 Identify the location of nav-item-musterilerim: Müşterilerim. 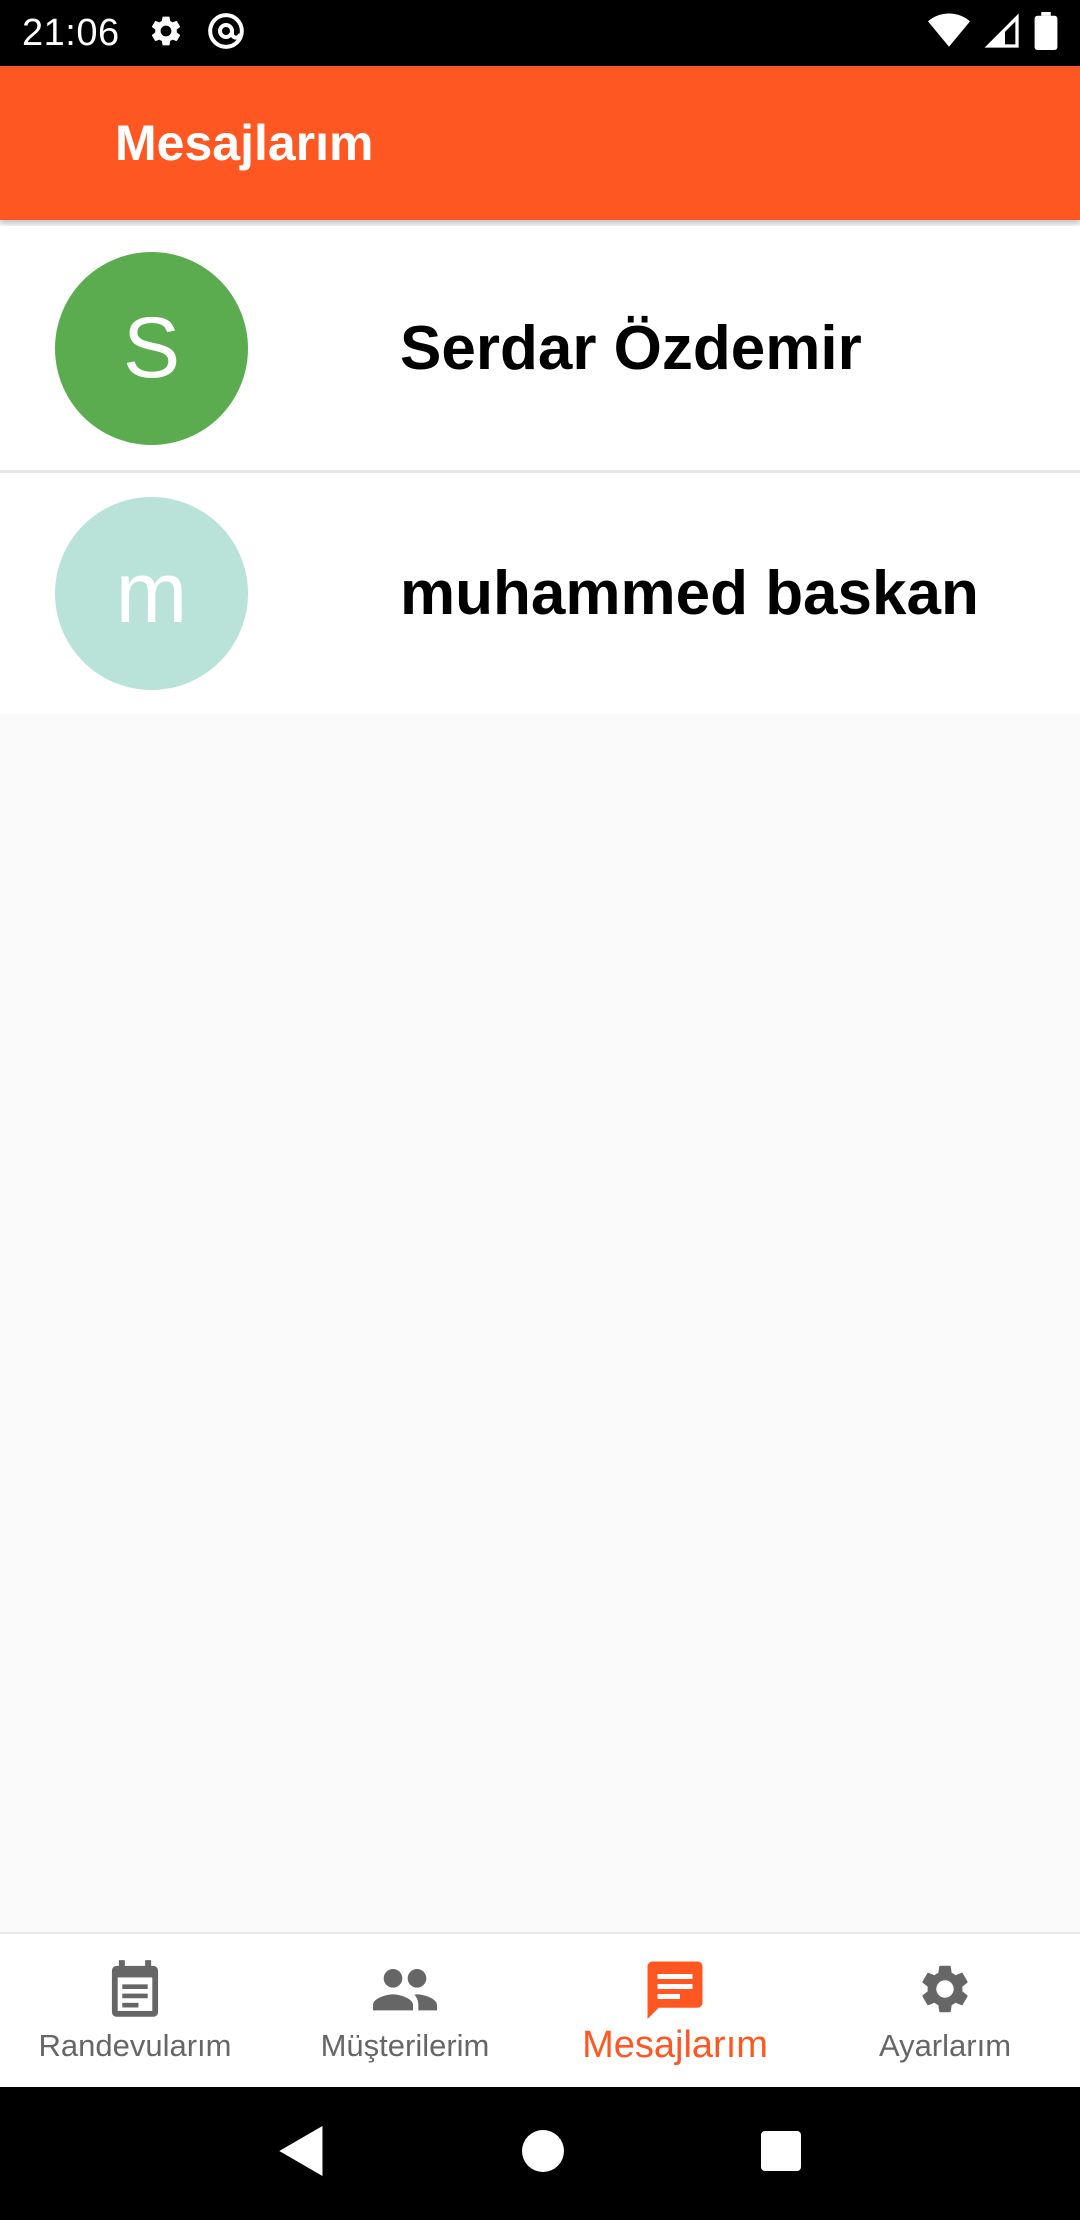
(405, 2010).